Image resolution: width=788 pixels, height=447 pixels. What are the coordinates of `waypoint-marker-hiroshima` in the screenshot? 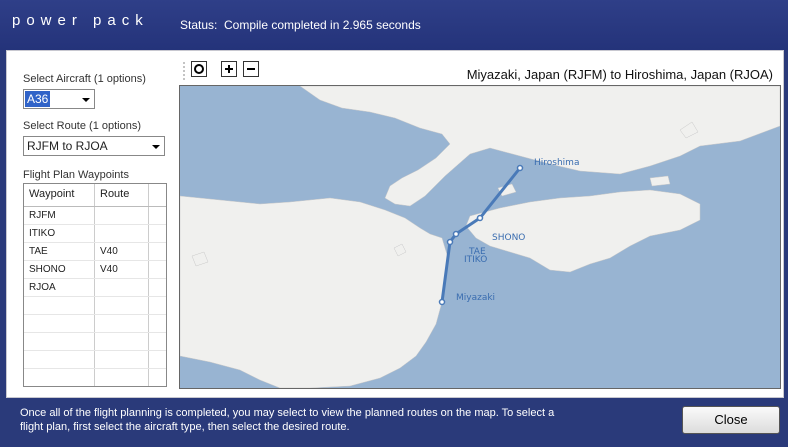 It's located at (520, 168).